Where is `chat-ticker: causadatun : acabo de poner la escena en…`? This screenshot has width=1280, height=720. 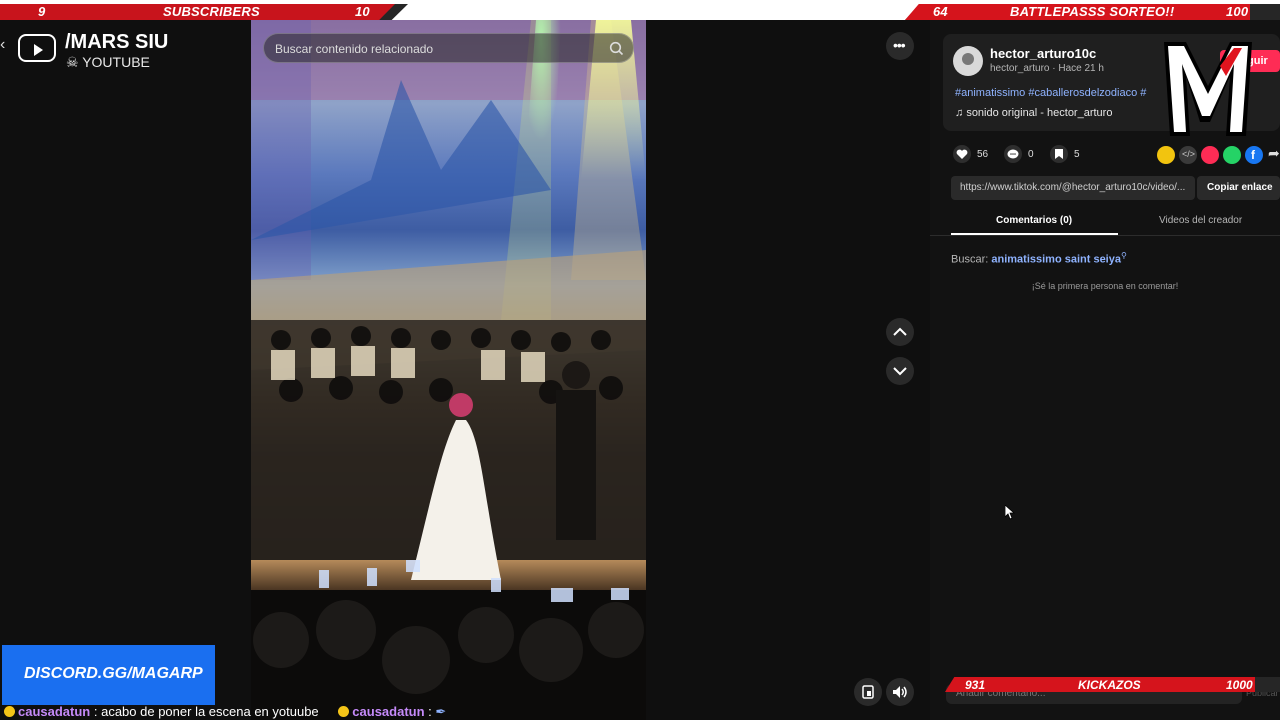 chat-ticker: causadatun : acabo de poner la escena en… is located at coordinates (320, 712).